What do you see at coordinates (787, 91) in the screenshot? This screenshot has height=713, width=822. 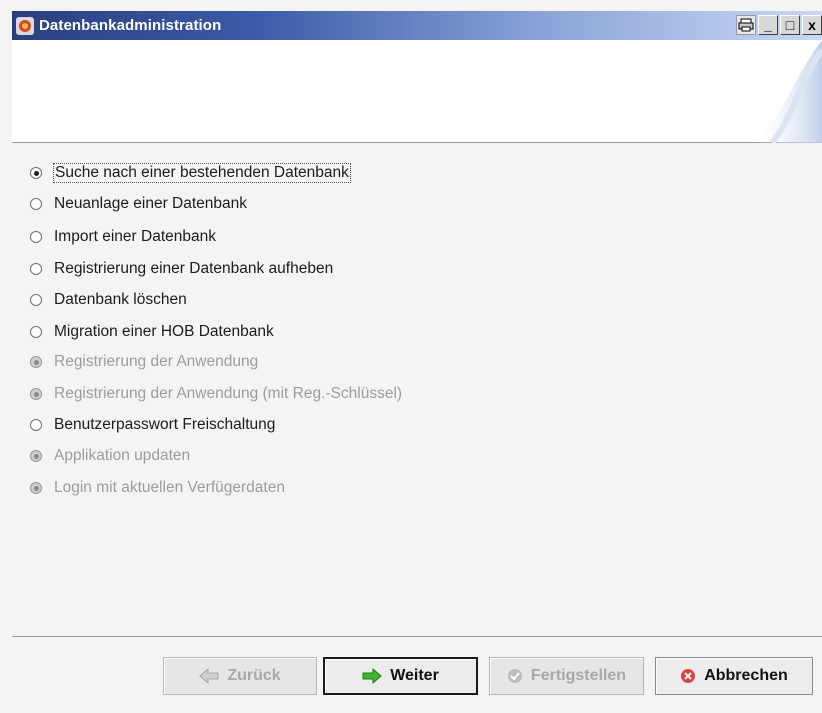 I see `banner-swirl-graphic` at bounding box center [787, 91].